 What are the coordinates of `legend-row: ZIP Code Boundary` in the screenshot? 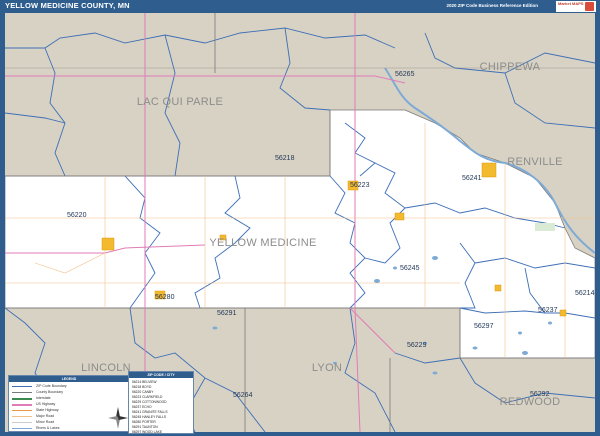 It's located at (51, 386).